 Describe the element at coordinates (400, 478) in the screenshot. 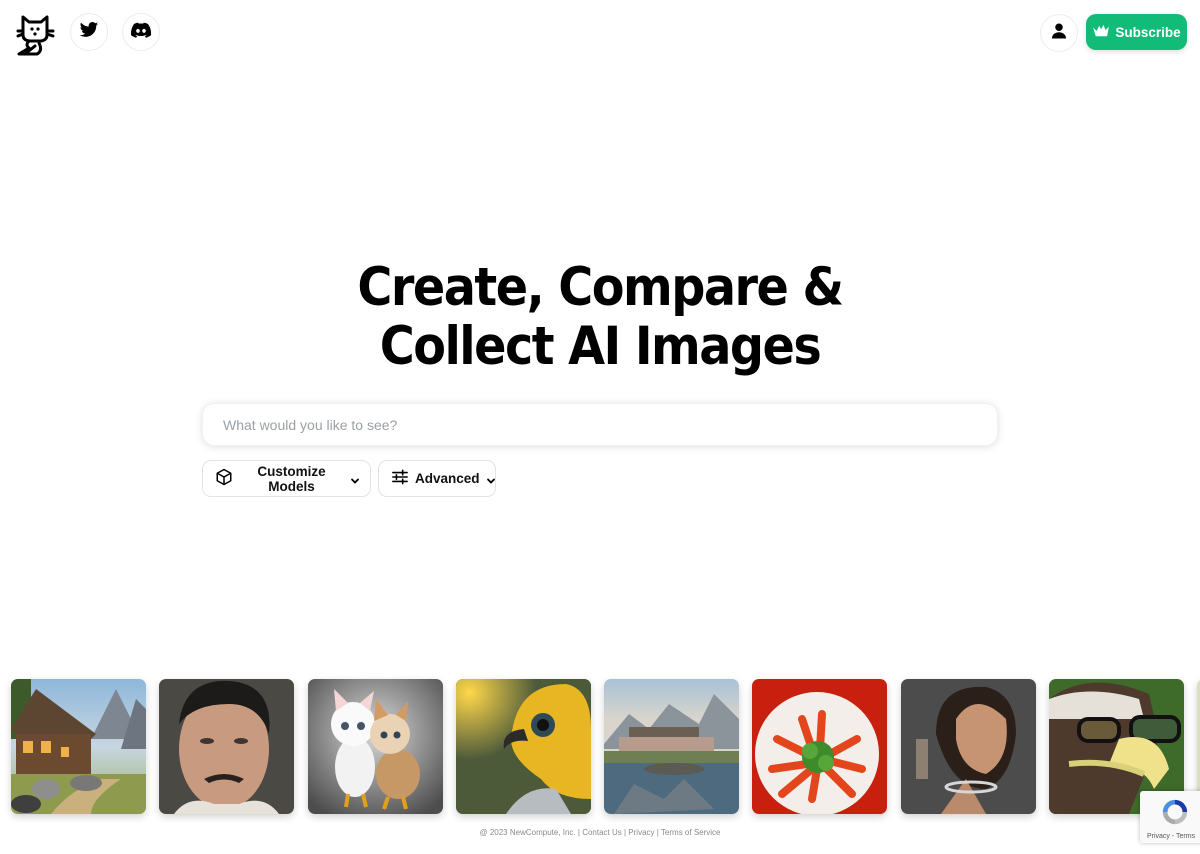

I see `sliders-icon` at that location.